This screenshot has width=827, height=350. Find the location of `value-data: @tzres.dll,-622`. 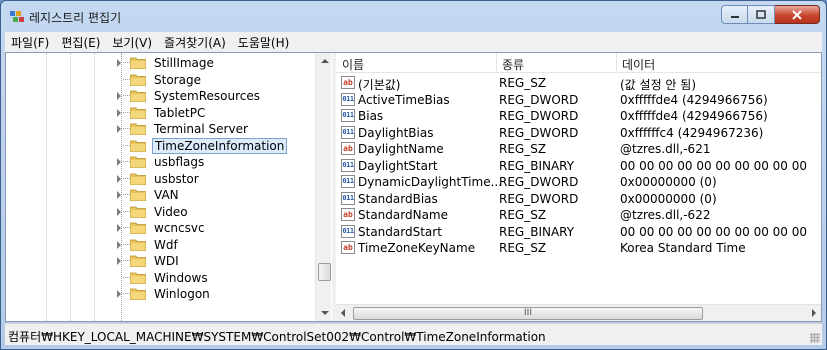

value-data: @tzres.dll,-622 is located at coordinates (665, 215).